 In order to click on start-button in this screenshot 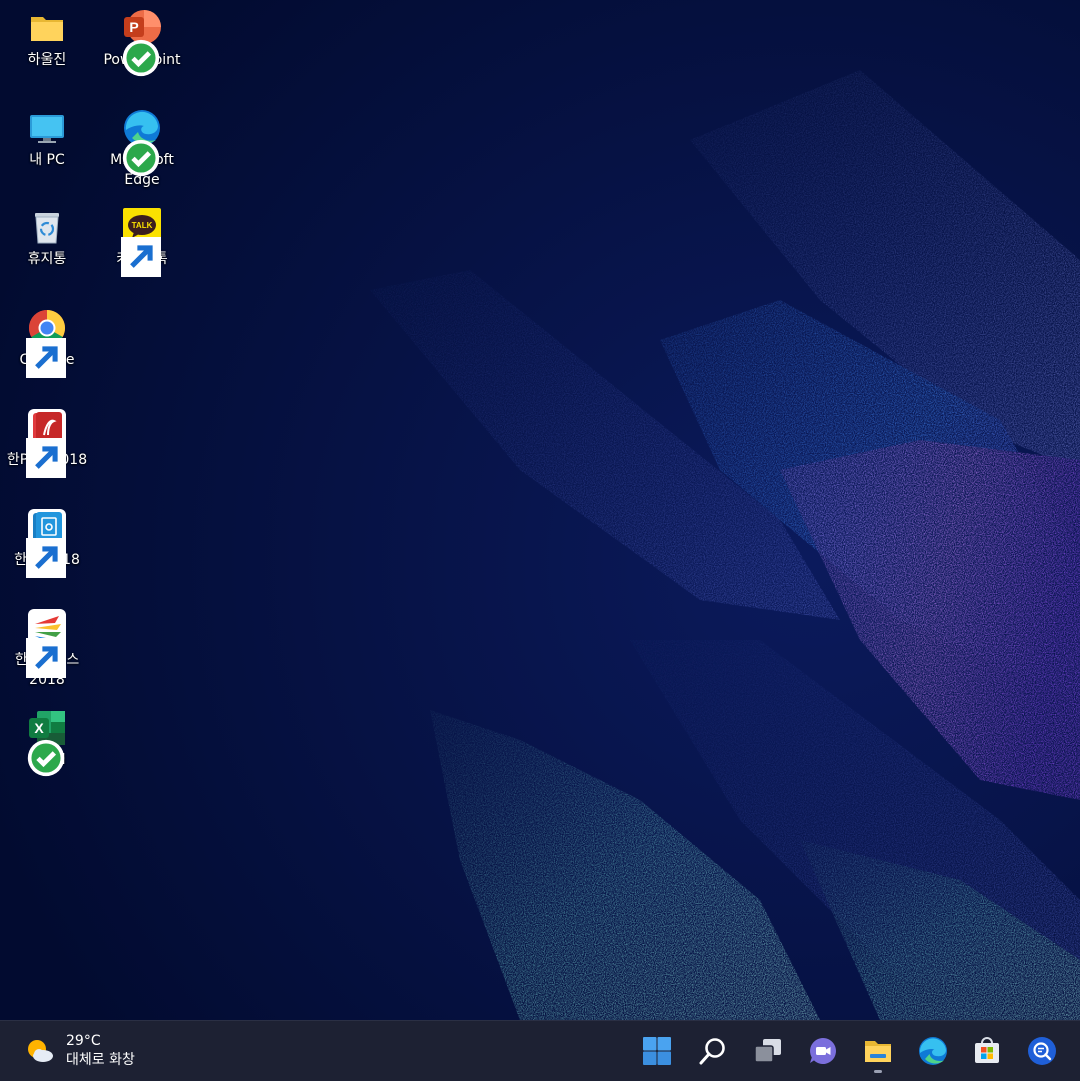, I will do `click(657, 1051)`.